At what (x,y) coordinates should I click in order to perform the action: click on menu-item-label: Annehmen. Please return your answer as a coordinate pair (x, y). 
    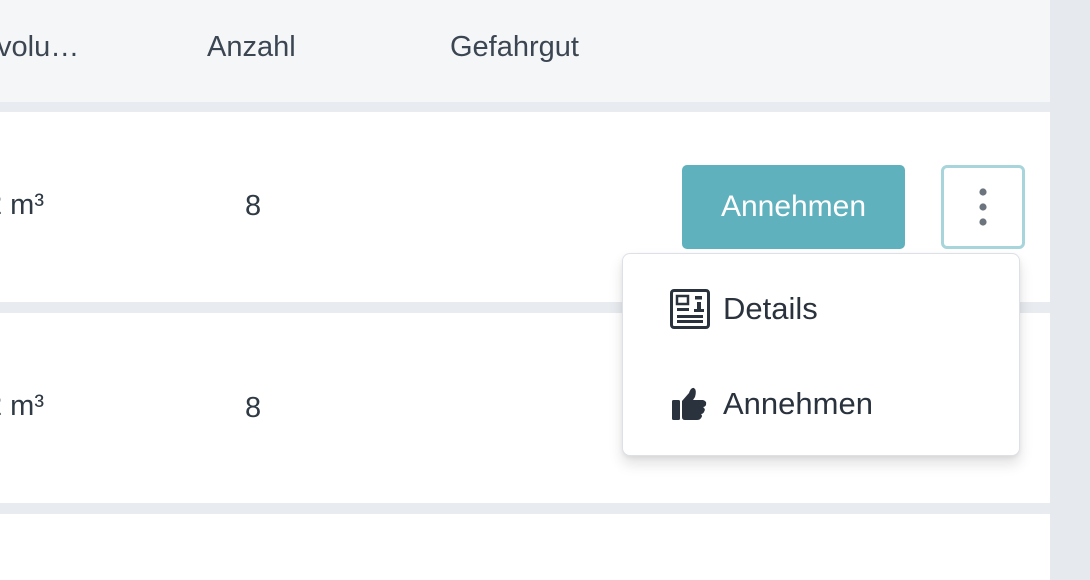
    Looking at the image, I should click on (798, 403).